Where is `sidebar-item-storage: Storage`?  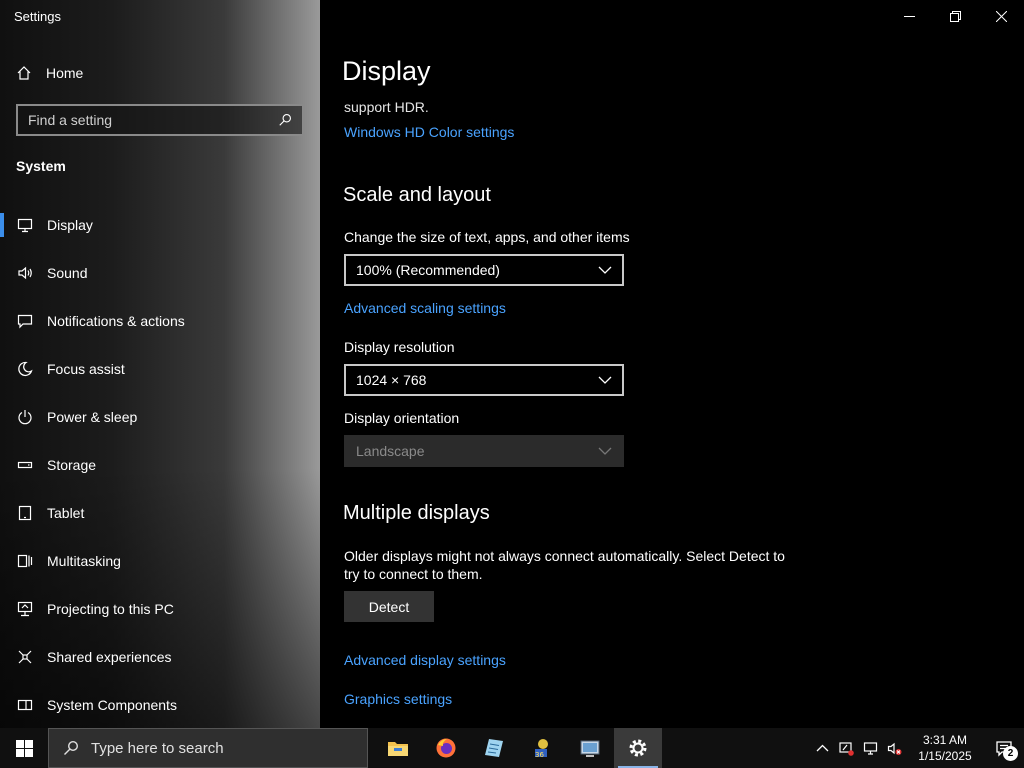
sidebar-item-storage: Storage is located at coordinates (160, 465).